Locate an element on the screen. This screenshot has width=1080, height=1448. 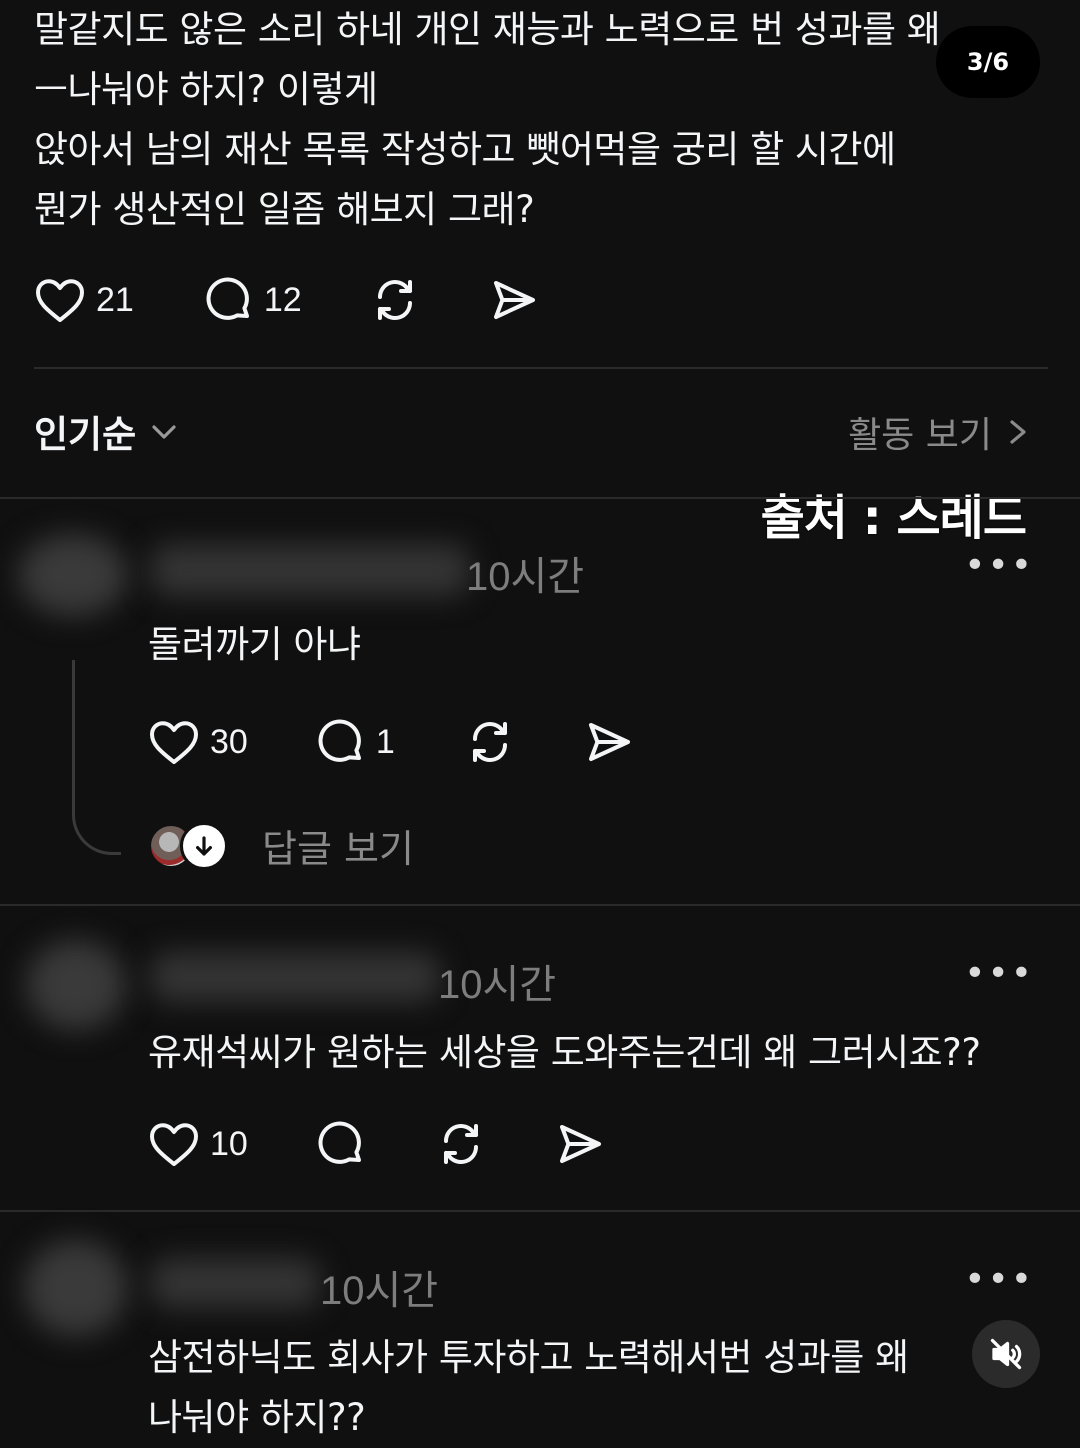
post-line: 말같지도 않은 소리 하네 개인 재능과 노력으로 번 성과를 왜 is located at coordinates (487, 29).